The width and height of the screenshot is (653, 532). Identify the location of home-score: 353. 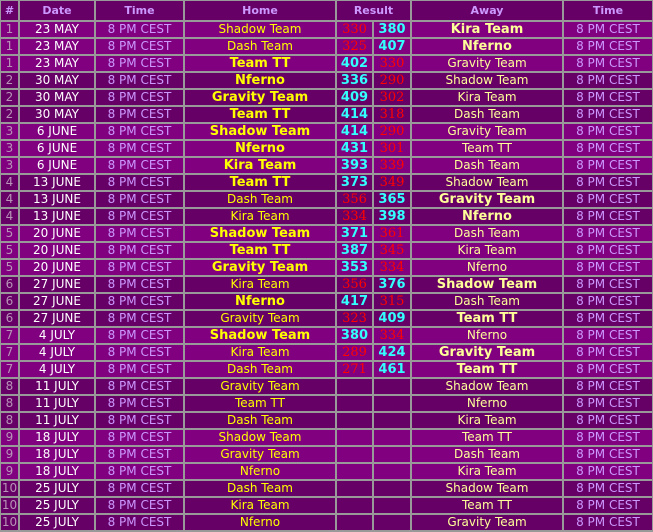
(354, 267).